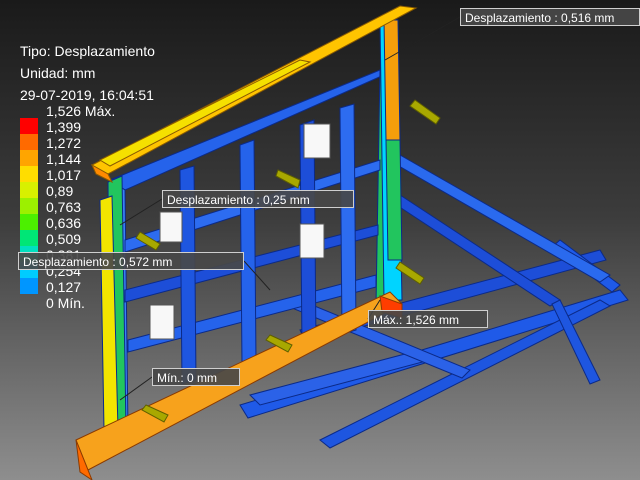  Describe the element at coordinates (60, 191) in the screenshot. I see `scale-label: 0,89` at that location.